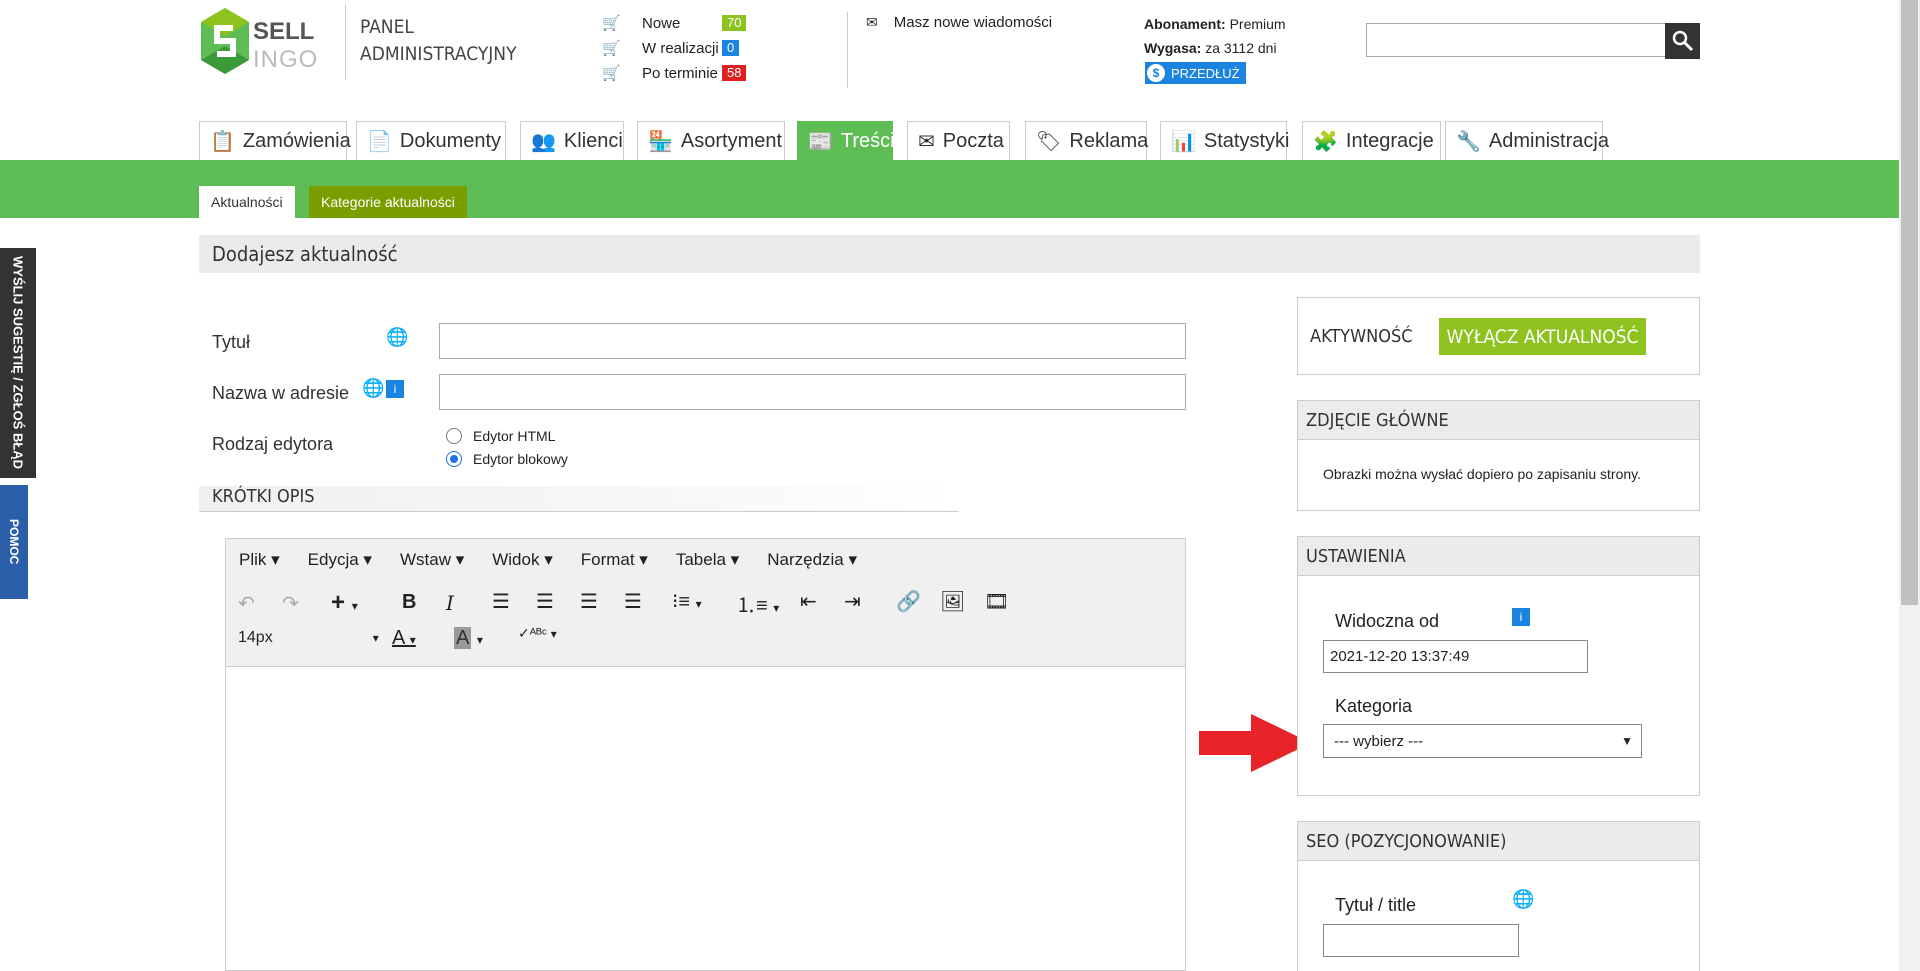  Describe the element at coordinates (275, 141) in the screenshot. I see `nav-tab-zamowienia: 📋 Zamówienia` at that location.